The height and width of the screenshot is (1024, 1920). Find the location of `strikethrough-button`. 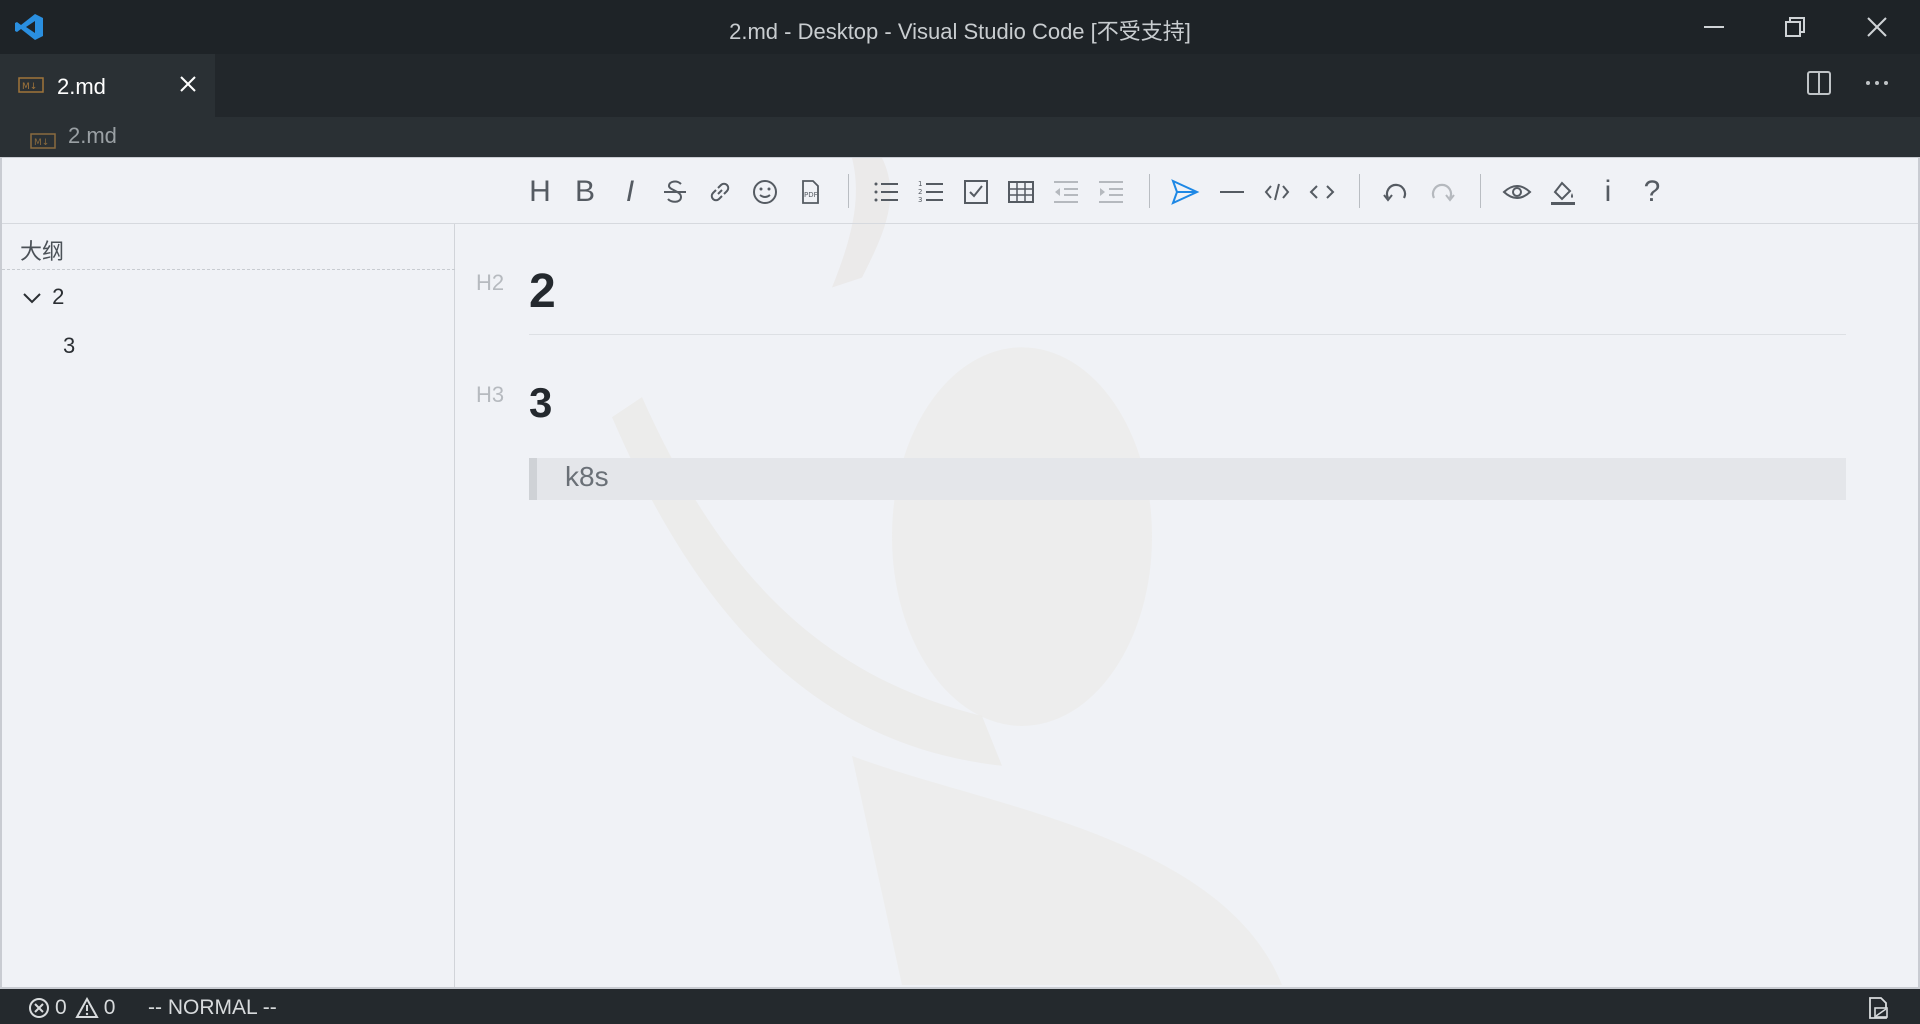

strikethrough-button is located at coordinates (675, 192).